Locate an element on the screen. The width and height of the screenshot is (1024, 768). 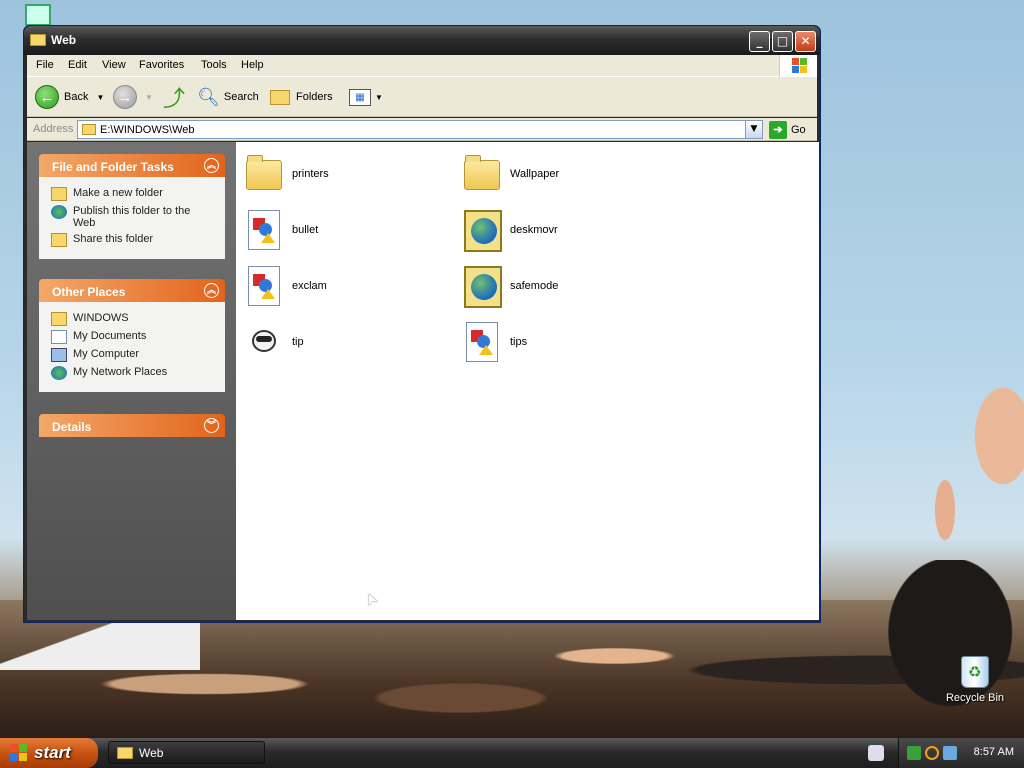
views-button: ▦ ▼ is located at coordinates (366, 97).